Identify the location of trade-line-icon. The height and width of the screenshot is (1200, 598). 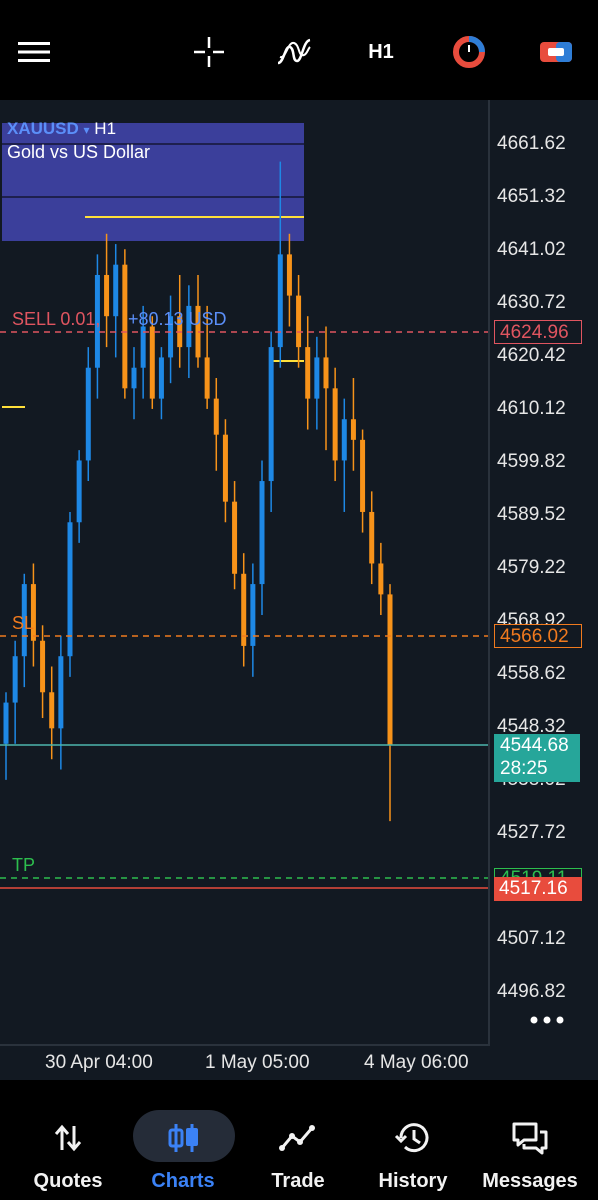
(298, 1138).